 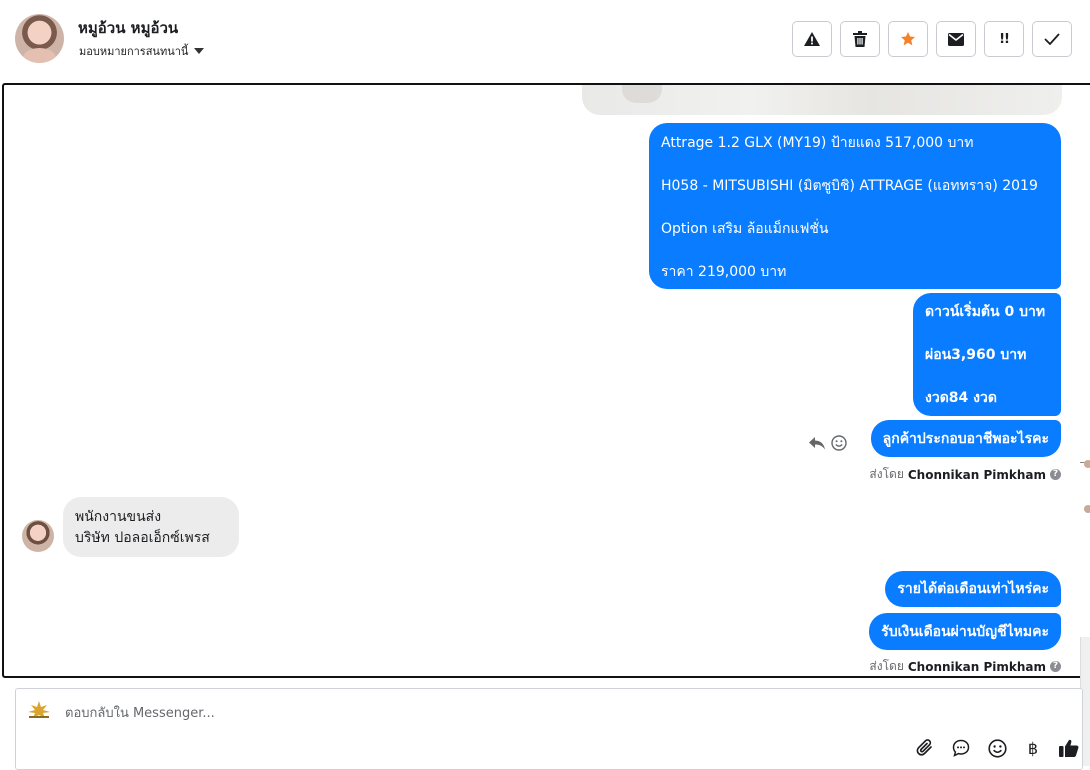 I want to click on message-text: รายได้ต่อเดือนเท่าไหร่คะ, so click(x=973, y=589).